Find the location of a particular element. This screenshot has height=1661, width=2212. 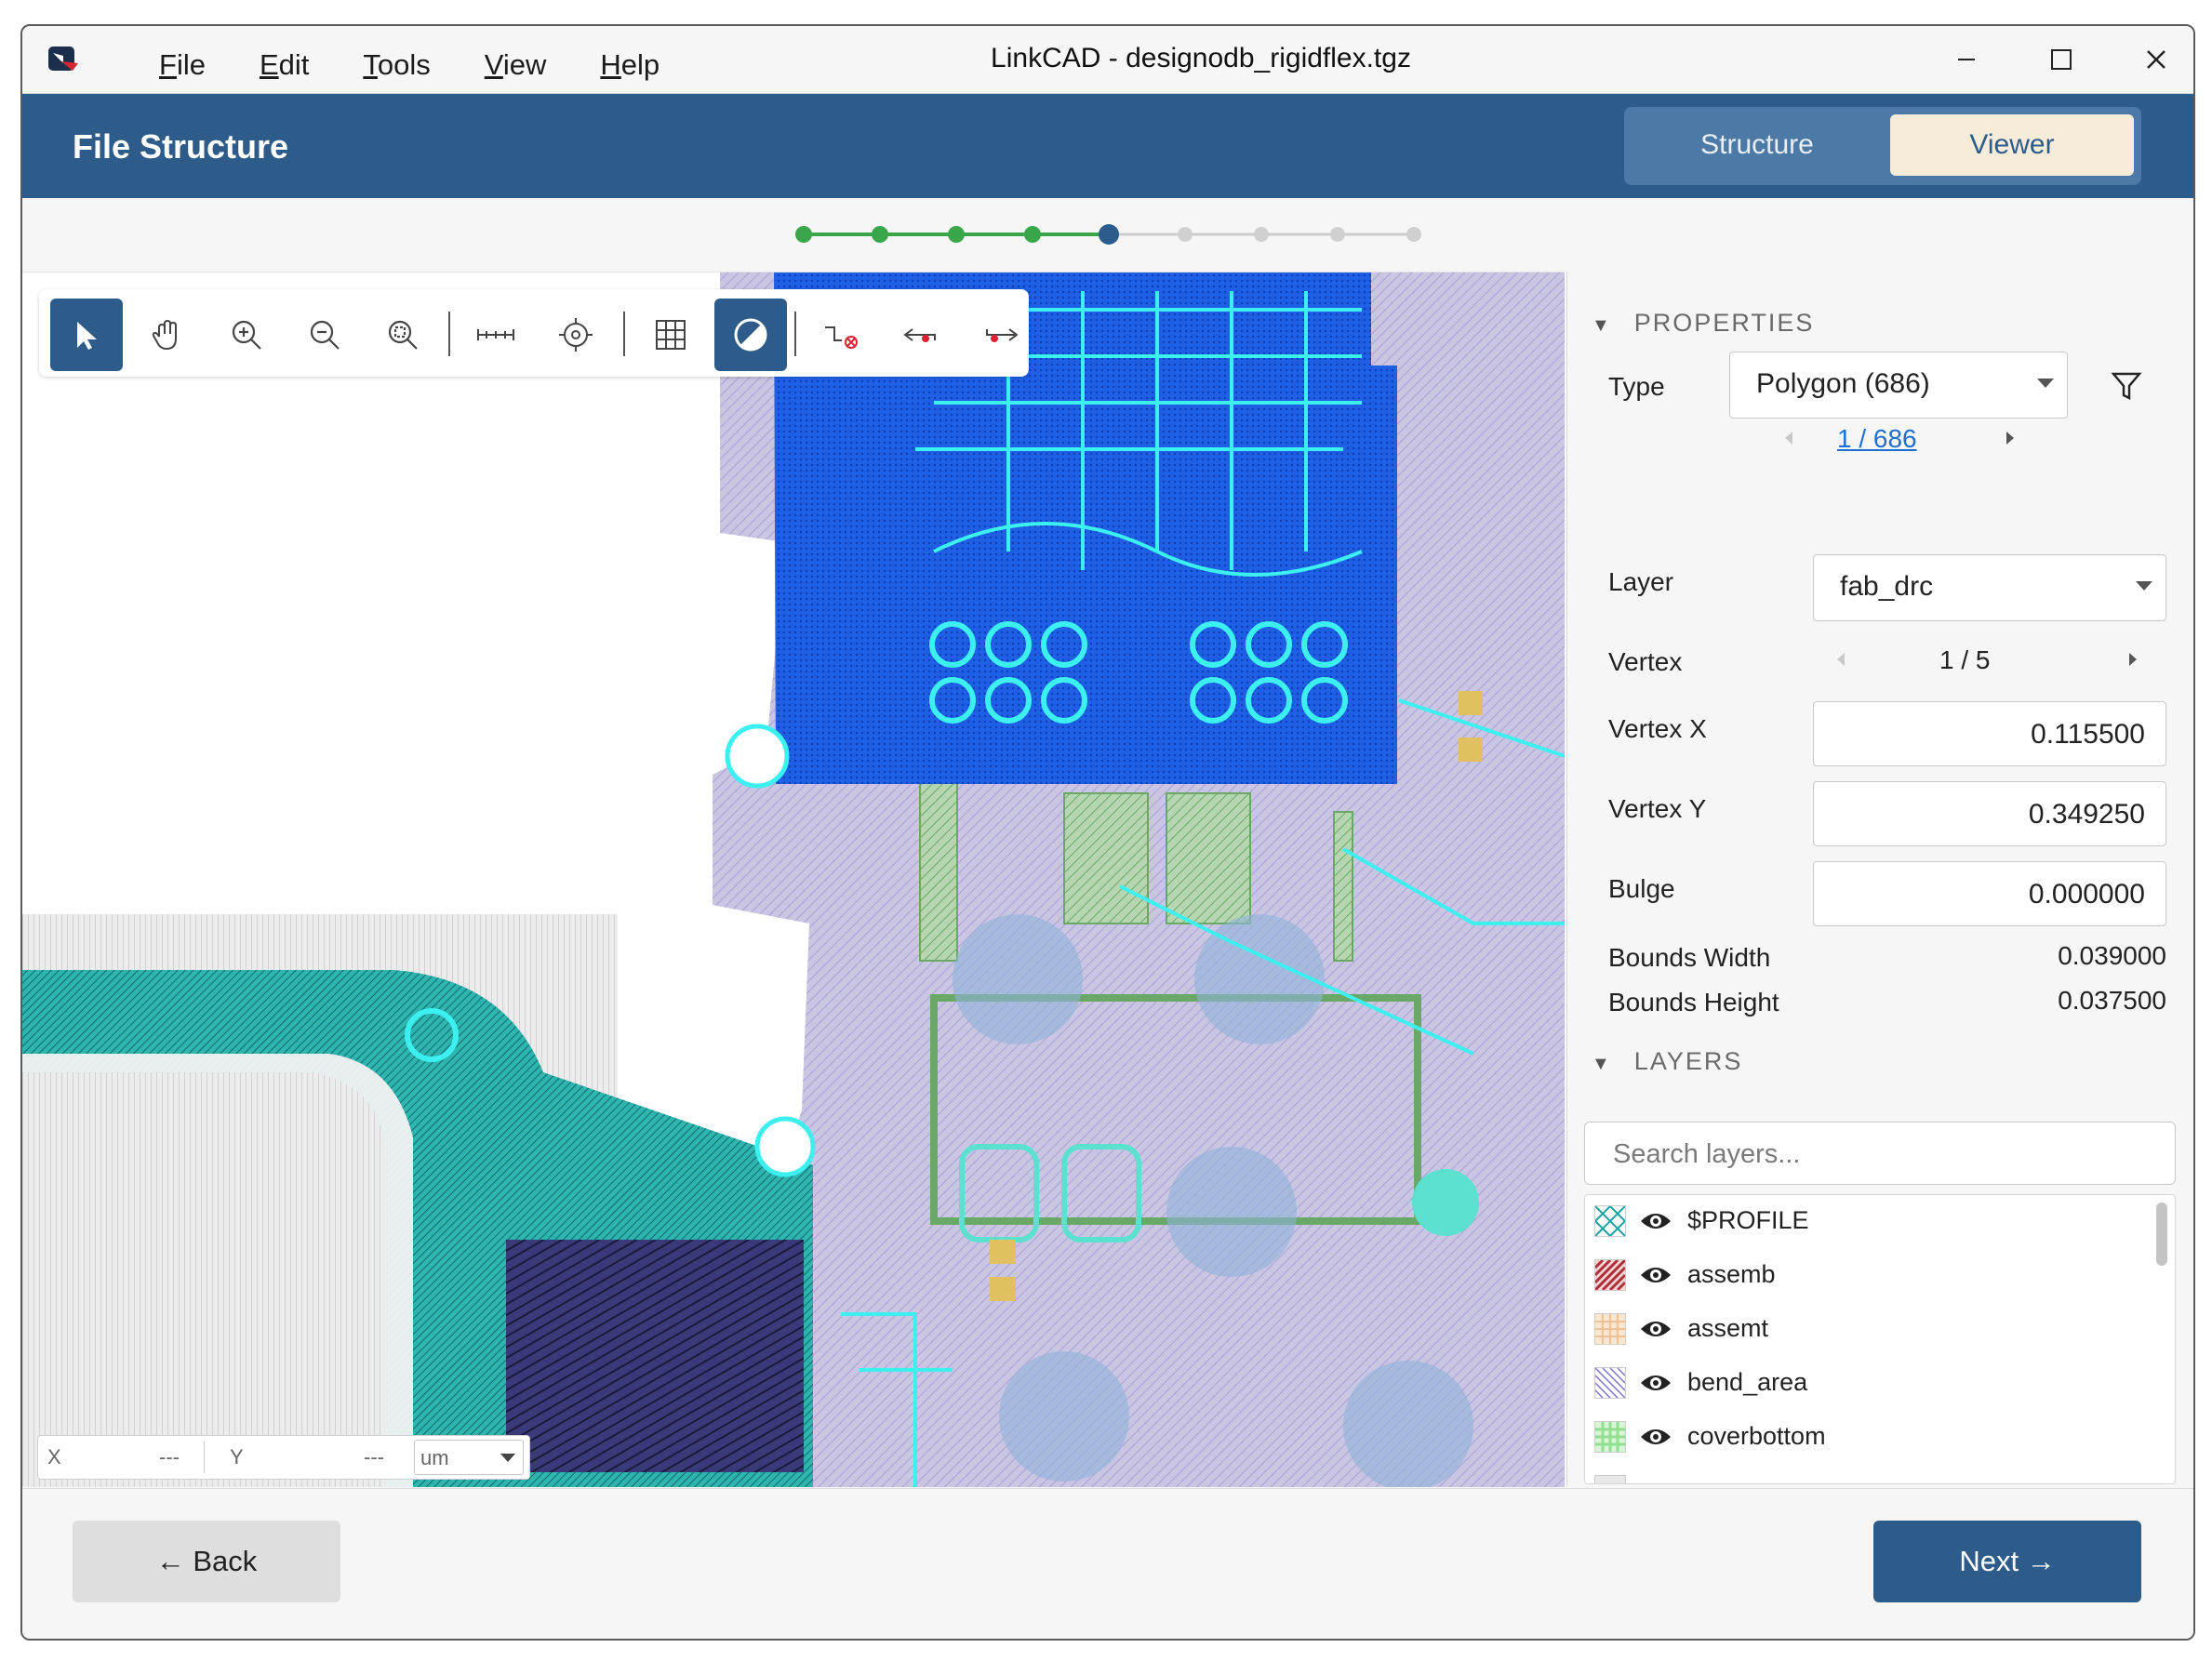

vertex-y-label: Vertex Y is located at coordinates (1657, 808).